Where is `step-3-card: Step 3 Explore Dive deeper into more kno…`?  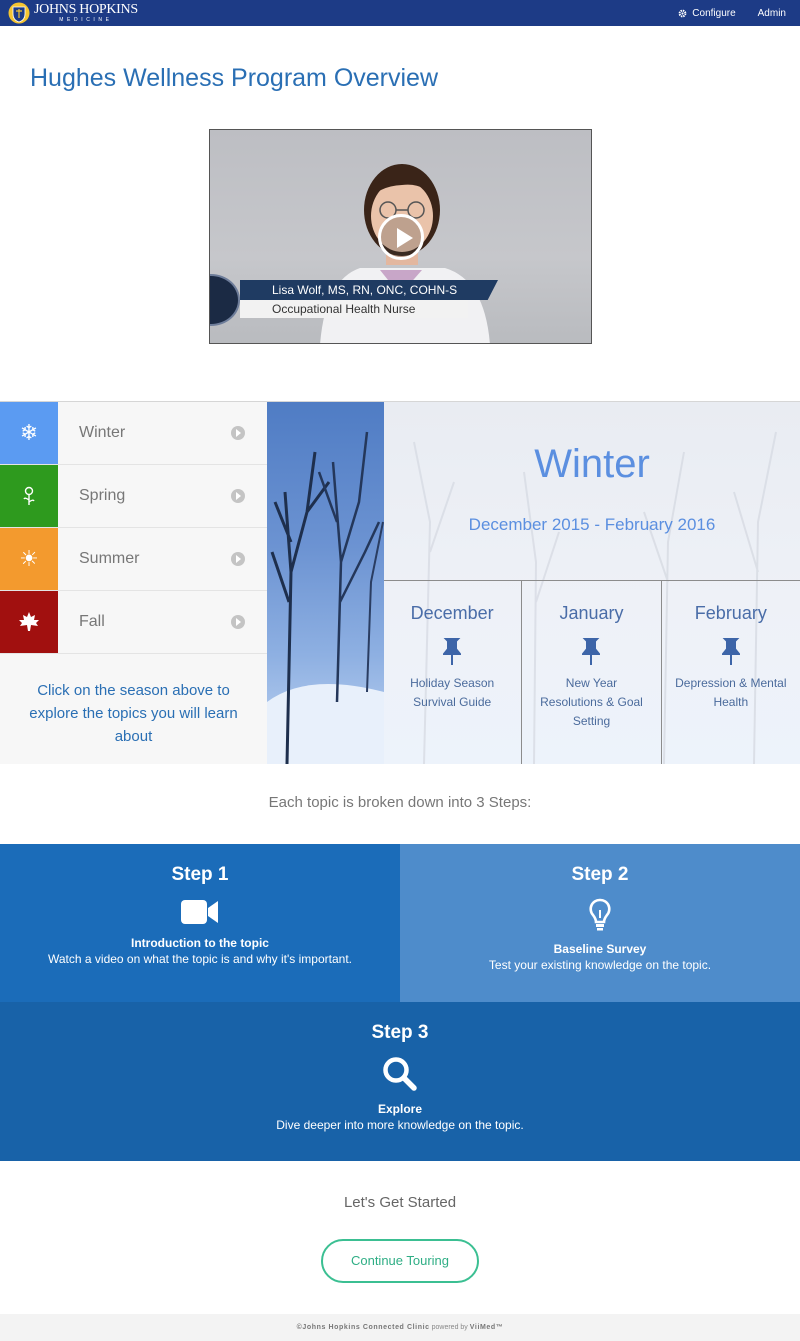
step-3-card: Step 3 Explore Dive deeper into more kno… is located at coordinates (400, 1081).